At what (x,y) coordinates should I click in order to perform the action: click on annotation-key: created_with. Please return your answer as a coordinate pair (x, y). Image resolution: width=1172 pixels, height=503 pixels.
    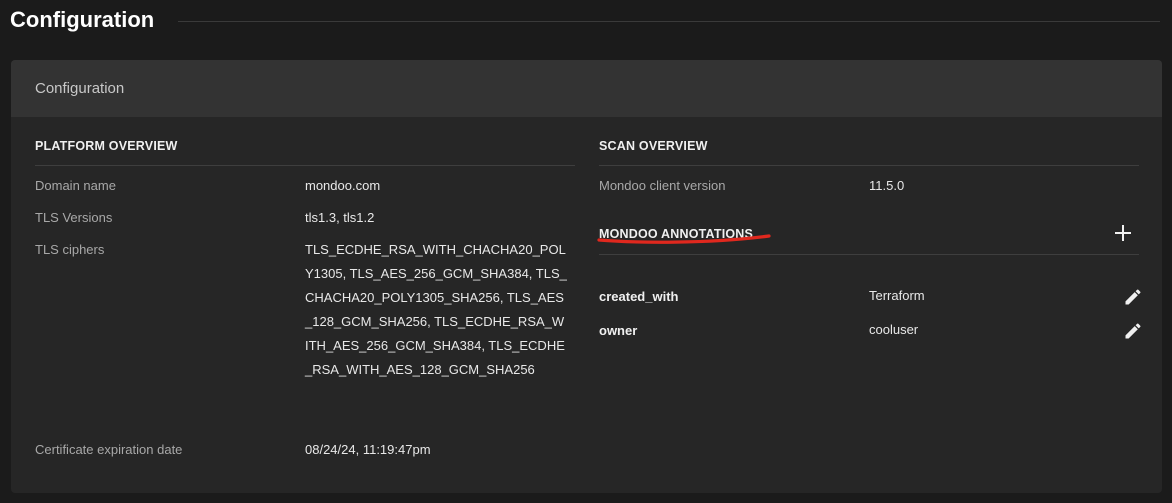
    Looking at the image, I should click on (639, 296).